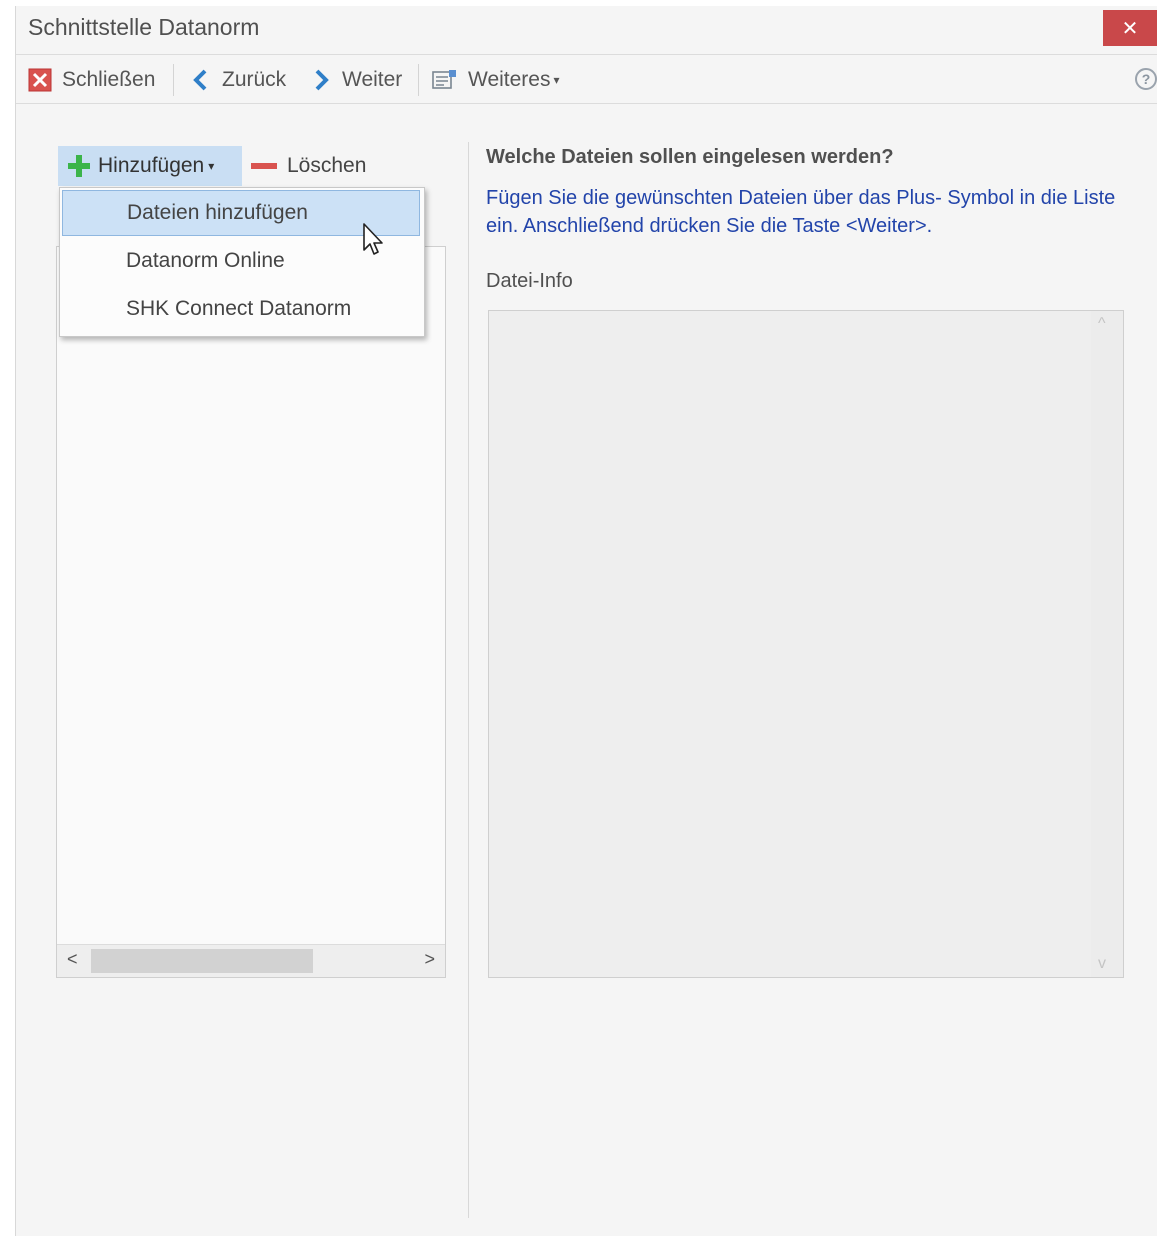  I want to click on close-button-label: Schließen, so click(109, 79).